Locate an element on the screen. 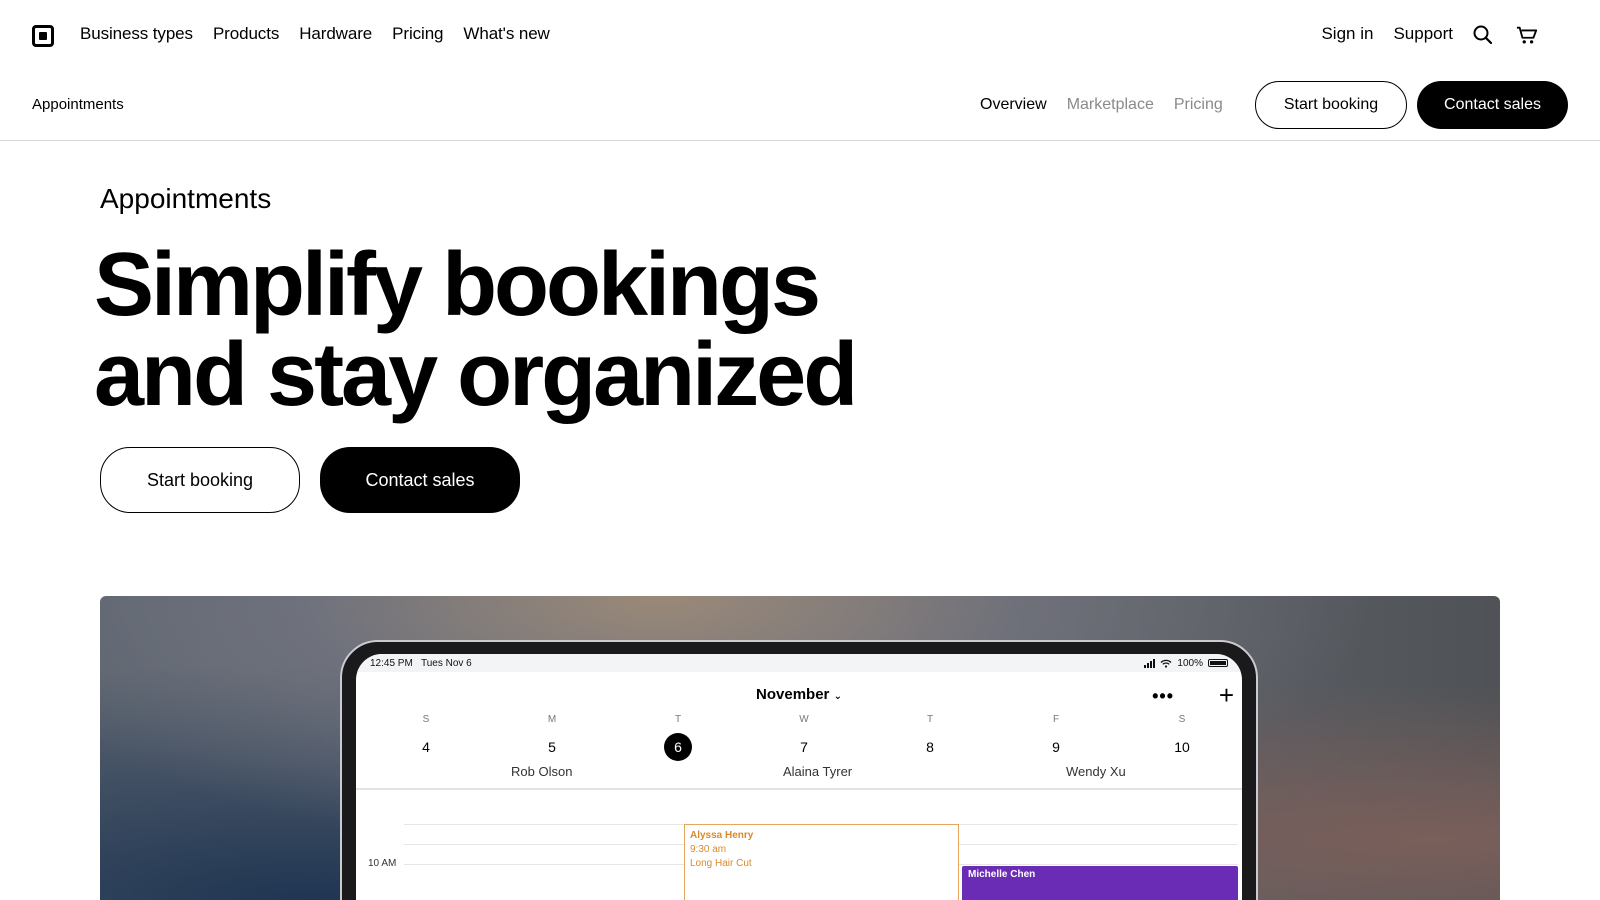 This screenshot has height=900, width=1600. signal-icon is located at coordinates (1150, 663).